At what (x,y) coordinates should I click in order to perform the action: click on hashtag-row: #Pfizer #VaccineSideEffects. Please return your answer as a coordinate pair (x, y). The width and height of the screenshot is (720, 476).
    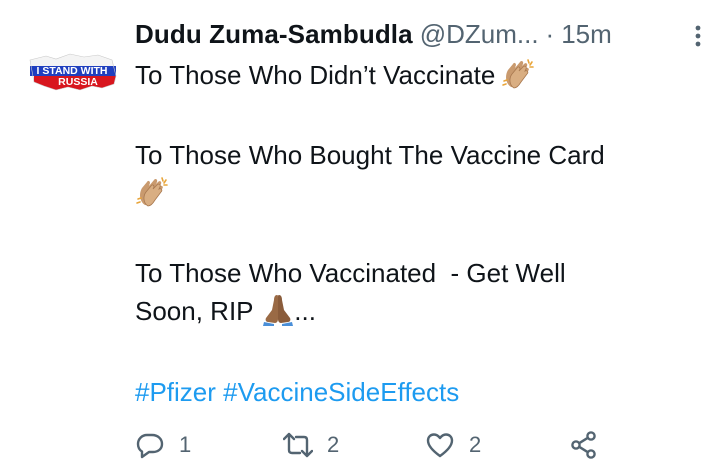
    Looking at the image, I should click on (297, 392).